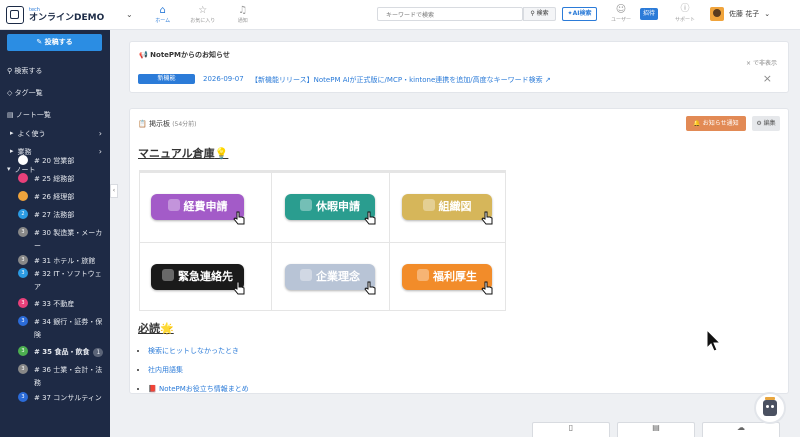 This screenshot has width=800, height=437. Describe the element at coordinates (55, 352) in the screenshot. I see `sidebar-note-item: 3 # 35 食品・飲食 1` at that location.